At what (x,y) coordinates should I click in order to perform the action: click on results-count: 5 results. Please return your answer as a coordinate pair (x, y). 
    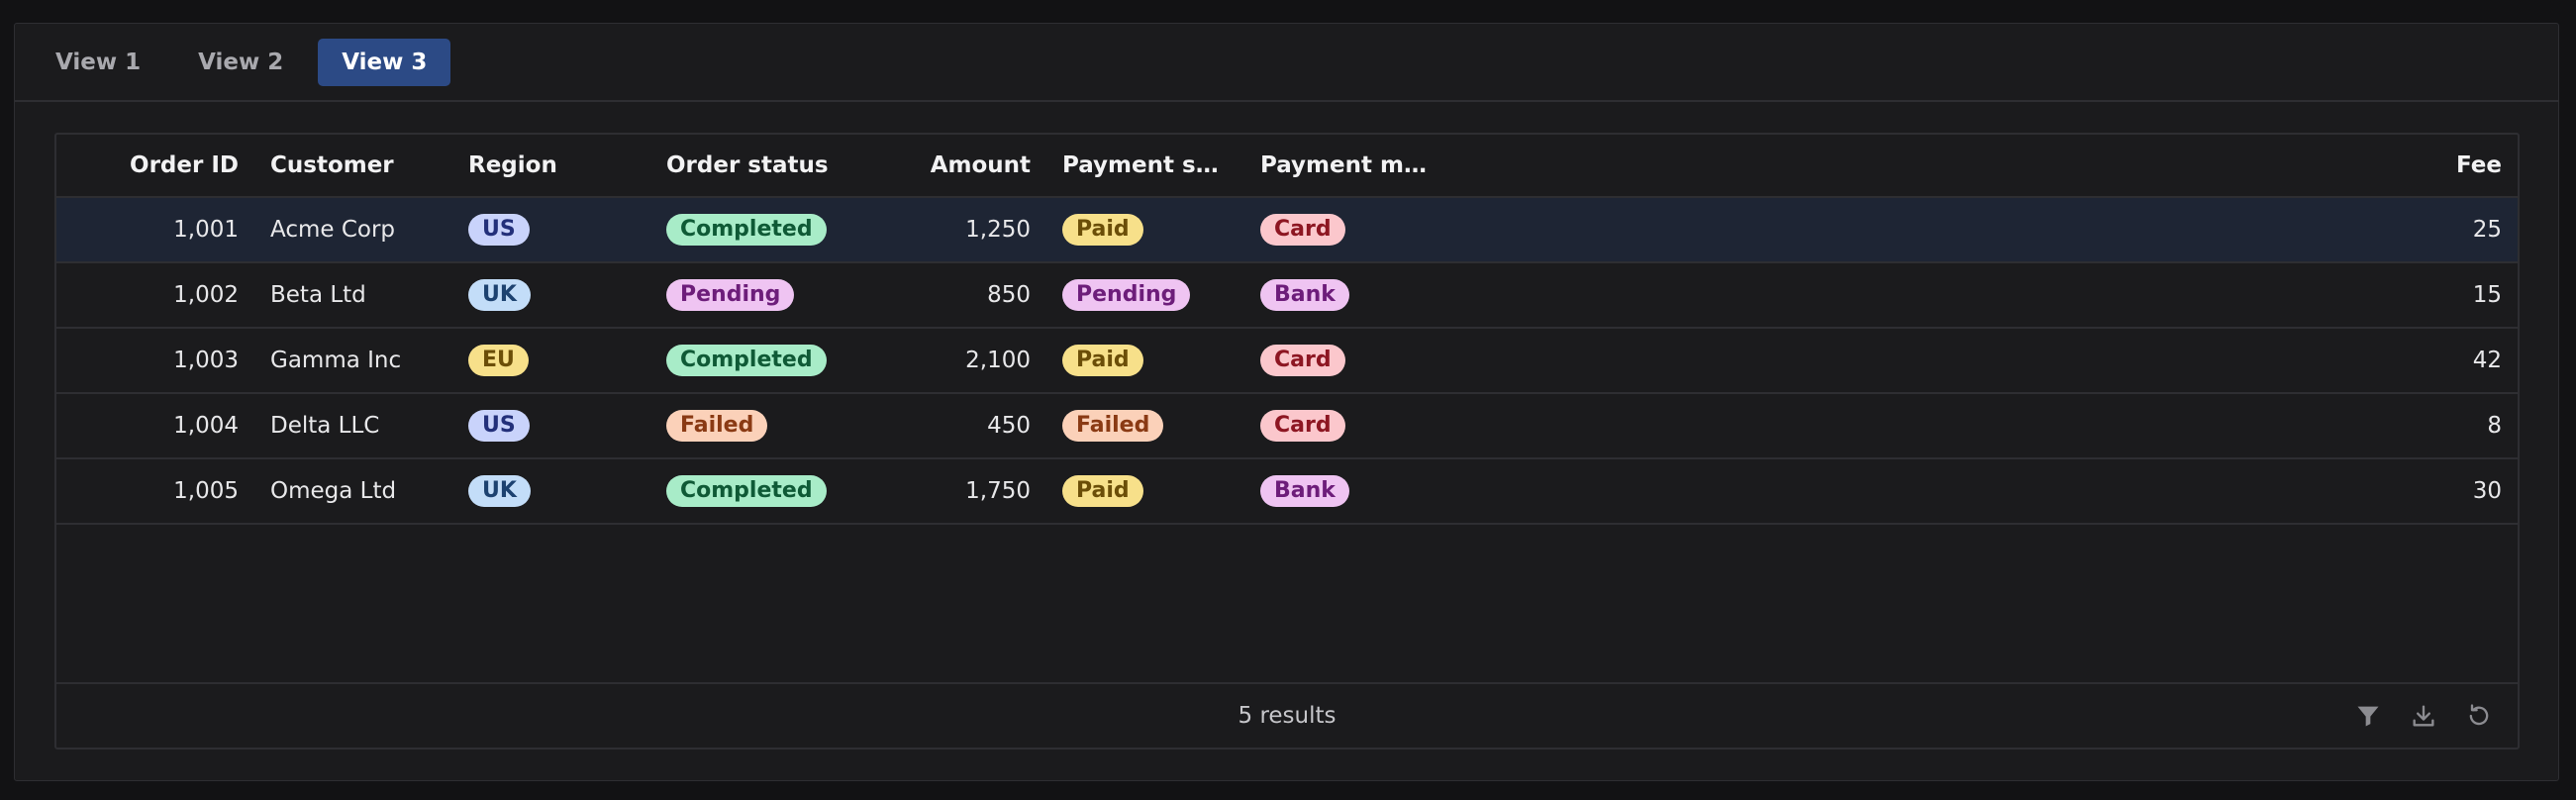
    Looking at the image, I should click on (1288, 716).